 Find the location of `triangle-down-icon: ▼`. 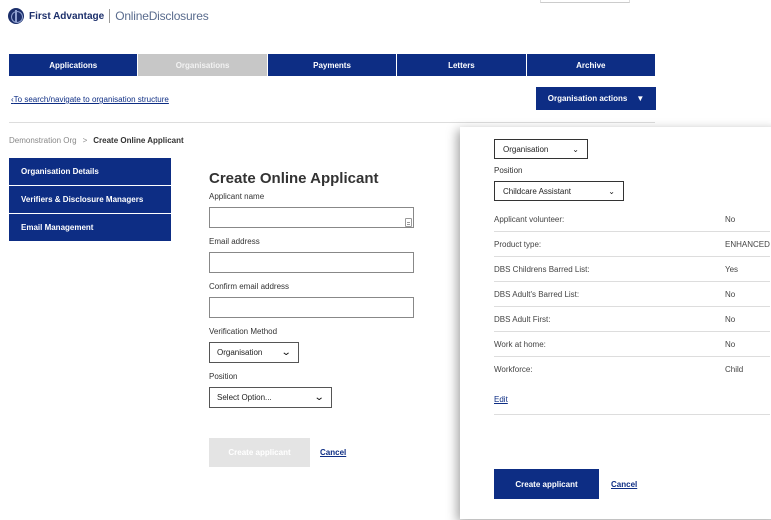

triangle-down-icon: ▼ is located at coordinates (640, 98).